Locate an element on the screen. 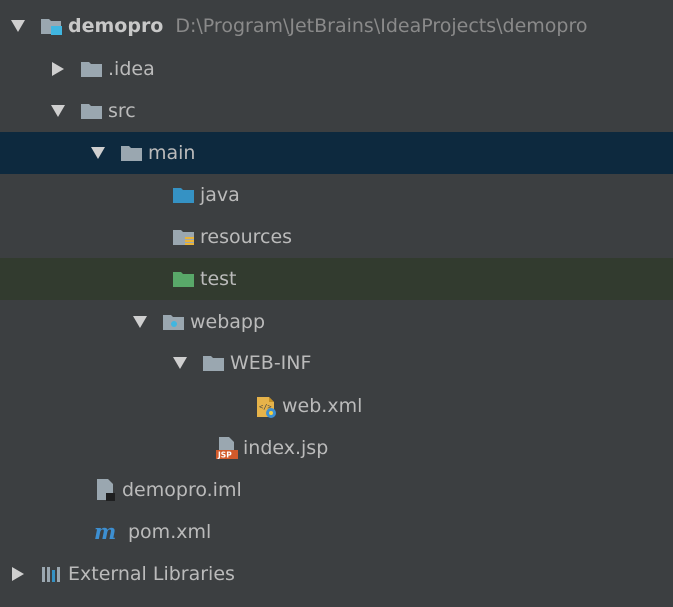 The height and width of the screenshot is (607, 673). module-file-icon is located at coordinates (105, 490).